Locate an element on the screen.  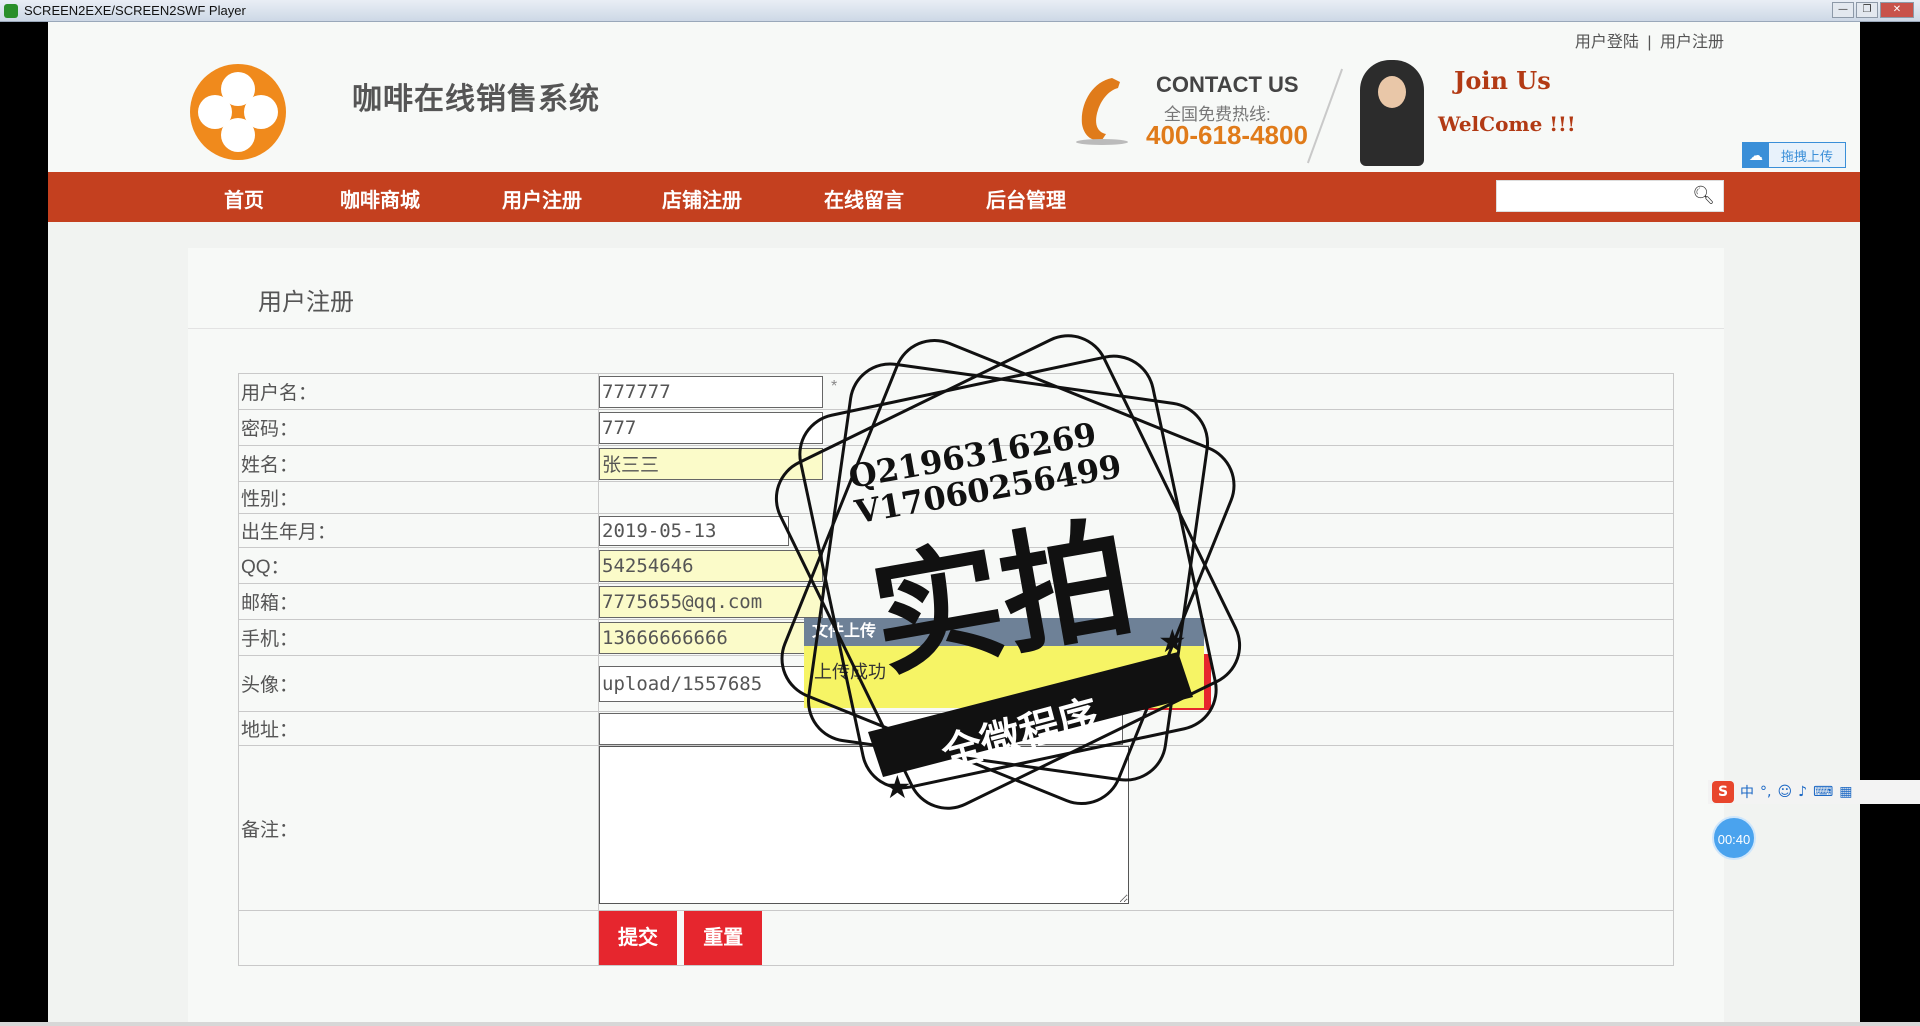
sogou-icon: S is located at coordinates (1723, 792).